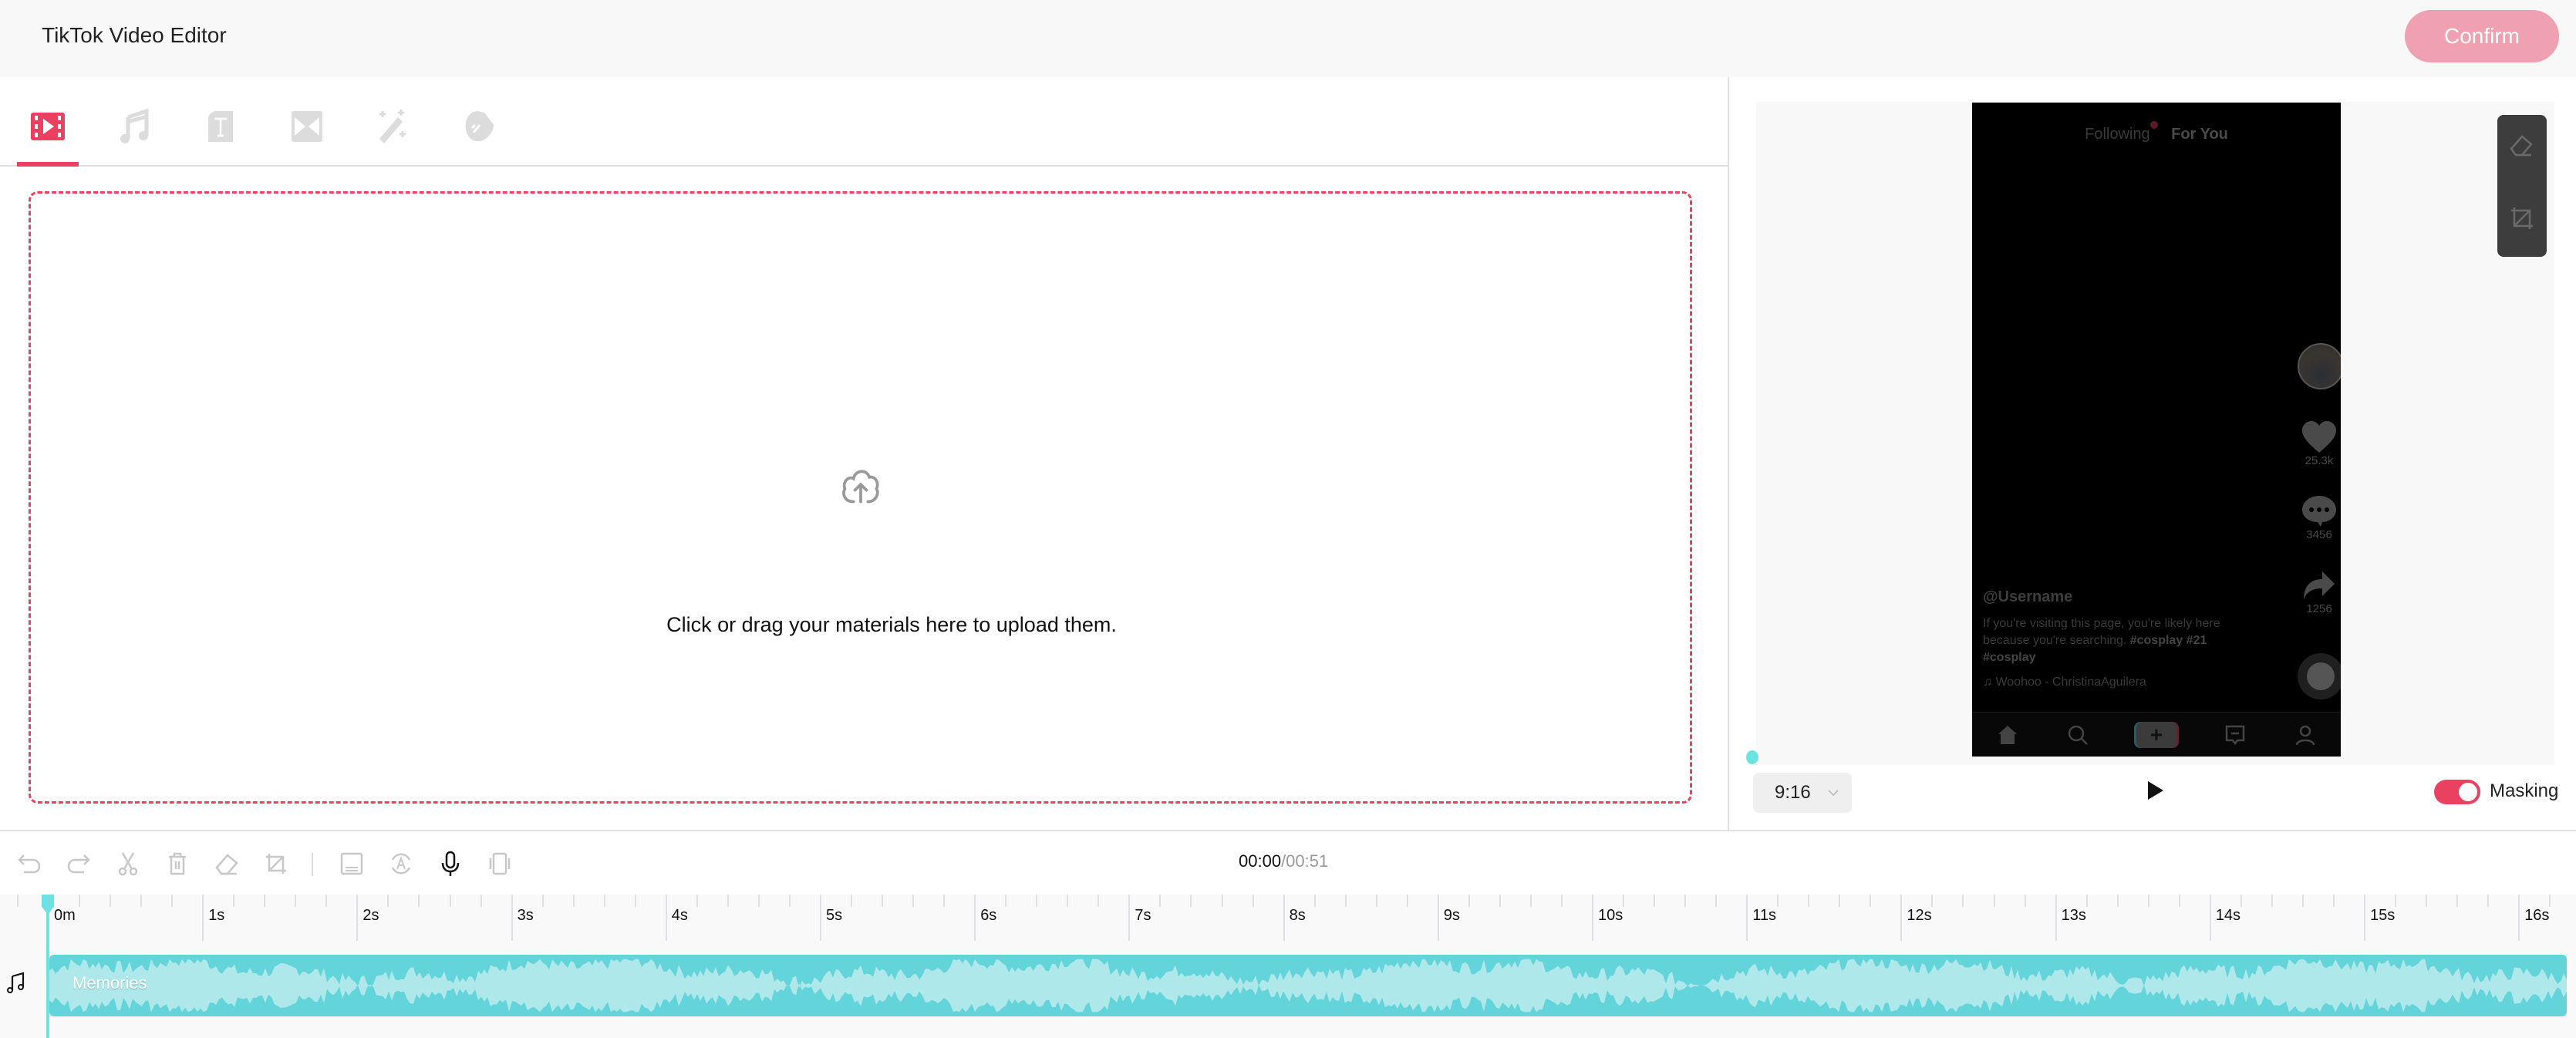  What do you see at coordinates (220, 127) in the screenshot?
I see `tab-text` at bounding box center [220, 127].